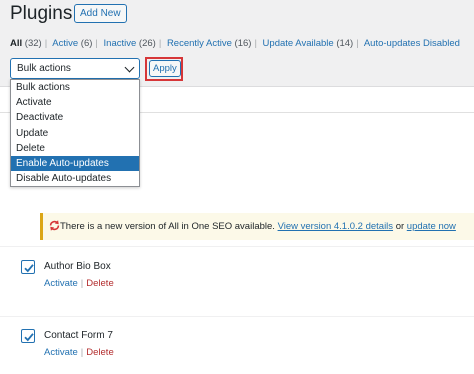 The height and width of the screenshot is (374, 474). I want to click on plugin-checkbox-author-bio-box, so click(28, 267).